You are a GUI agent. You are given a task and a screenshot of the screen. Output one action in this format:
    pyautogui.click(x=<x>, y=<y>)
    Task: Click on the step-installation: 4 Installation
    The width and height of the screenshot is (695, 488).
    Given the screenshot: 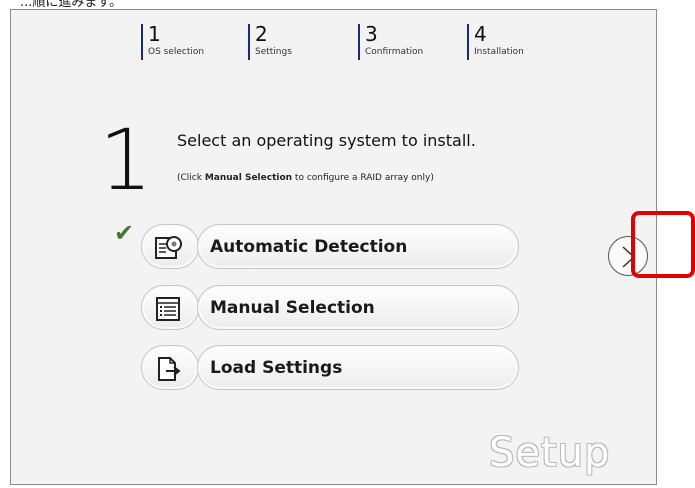 What is the action you would take?
    pyautogui.click(x=495, y=42)
    